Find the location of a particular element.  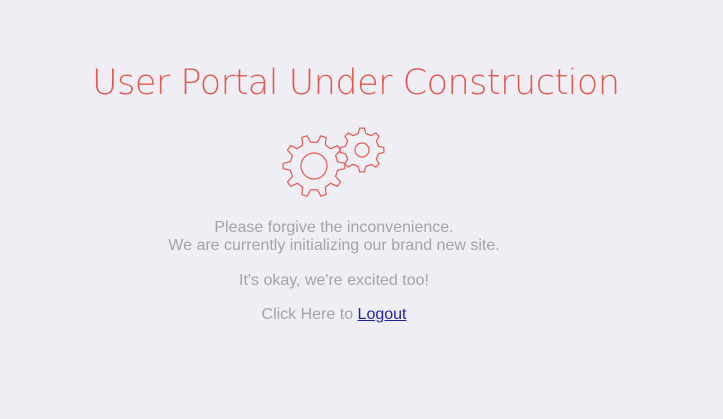

logout-link: Logout is located at coordinates (382, 314).